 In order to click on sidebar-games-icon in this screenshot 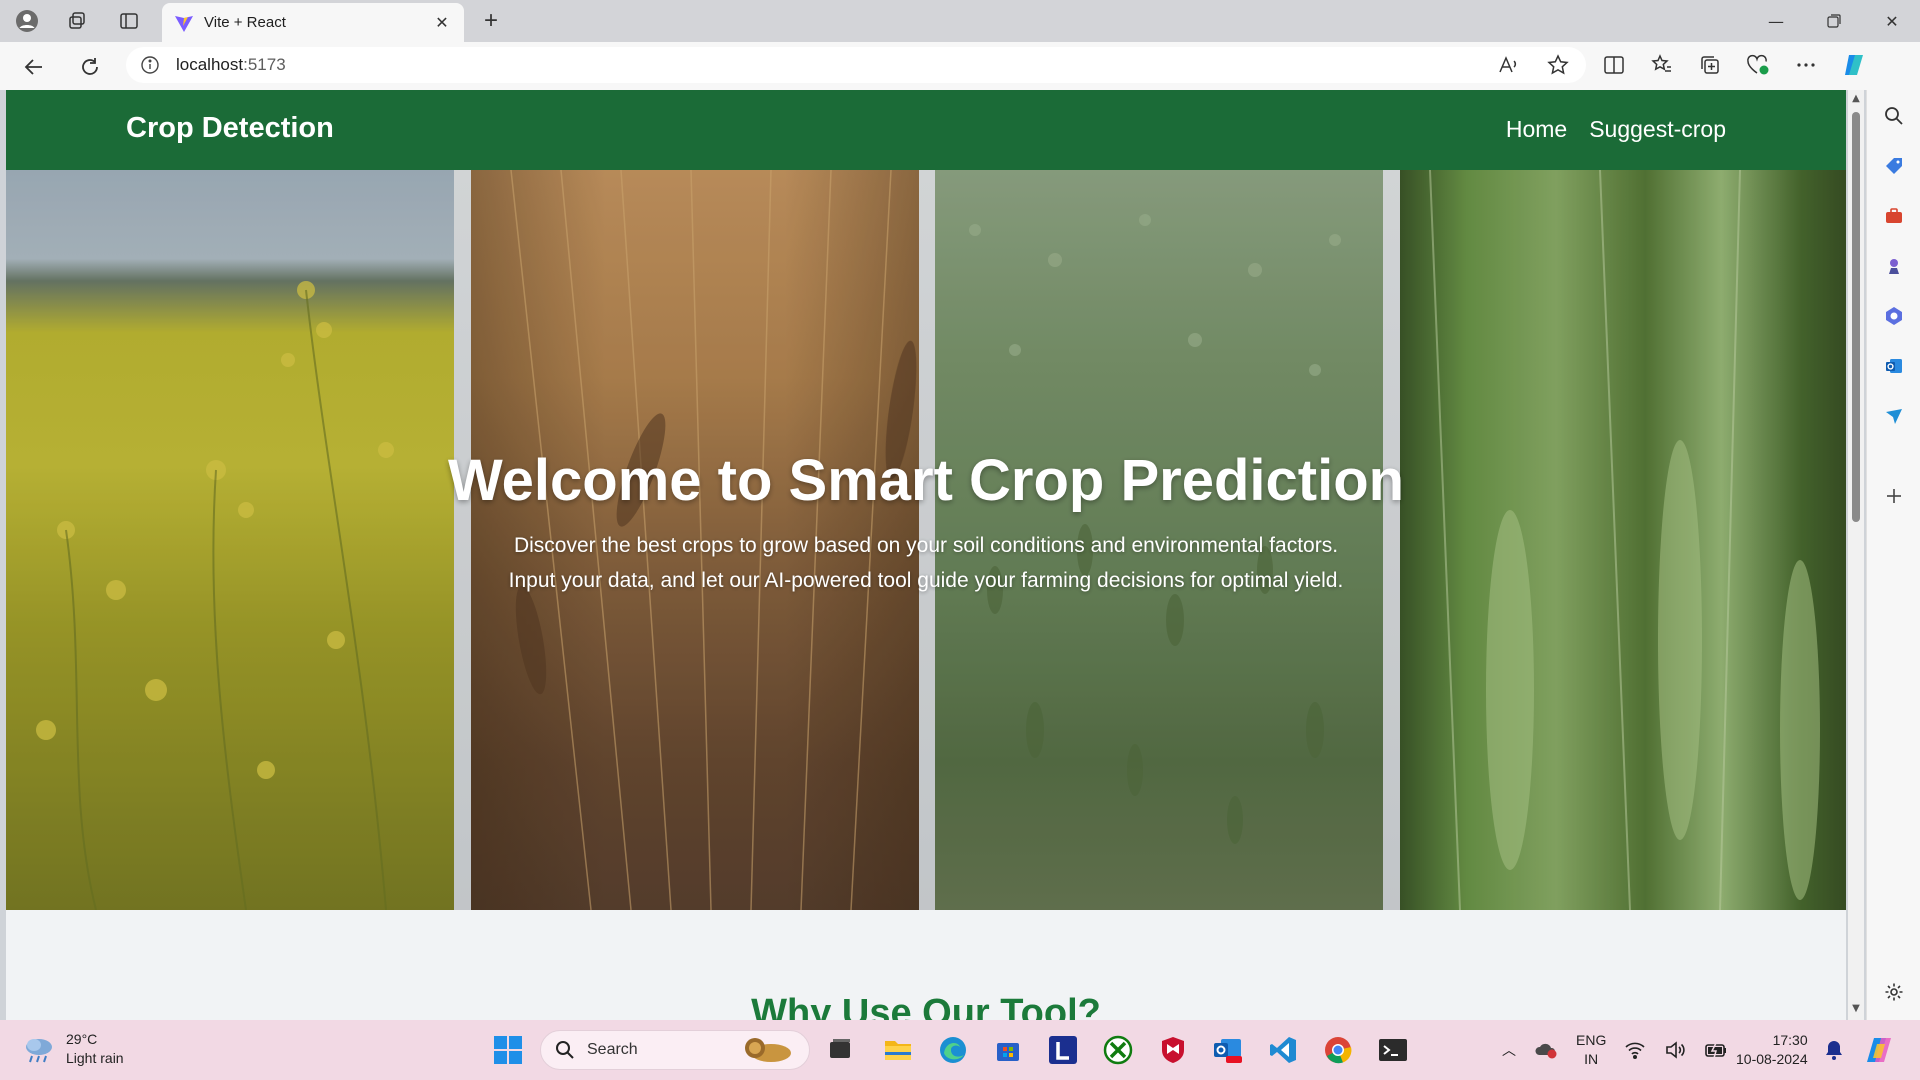, I will do `click(1894, 266)`.